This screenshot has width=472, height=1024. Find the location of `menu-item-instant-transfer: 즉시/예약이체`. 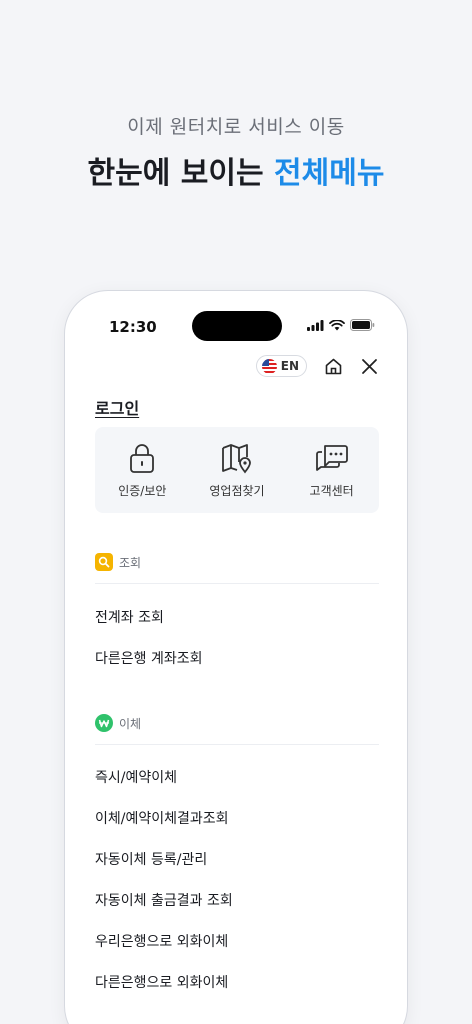

menu-item-instant-transfer: 즉시/예약이체 is located at coordinates (136, 777).